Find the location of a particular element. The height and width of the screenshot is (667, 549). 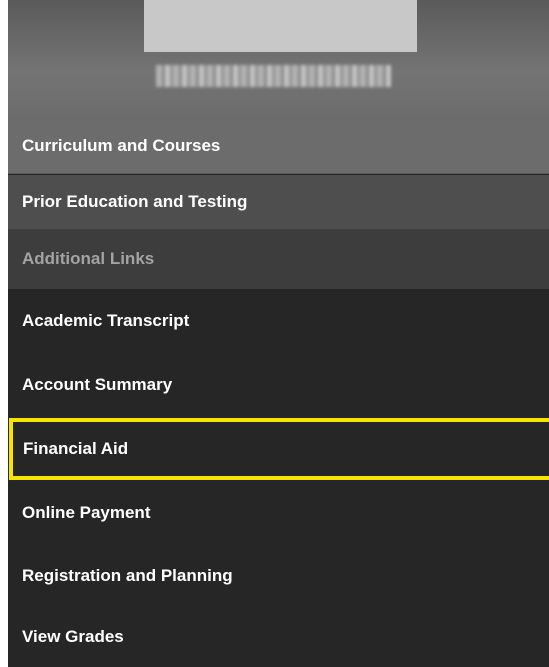

sidebar-link-academic-transcript-label: Academic Transcript is located at coordinates (106, 320).